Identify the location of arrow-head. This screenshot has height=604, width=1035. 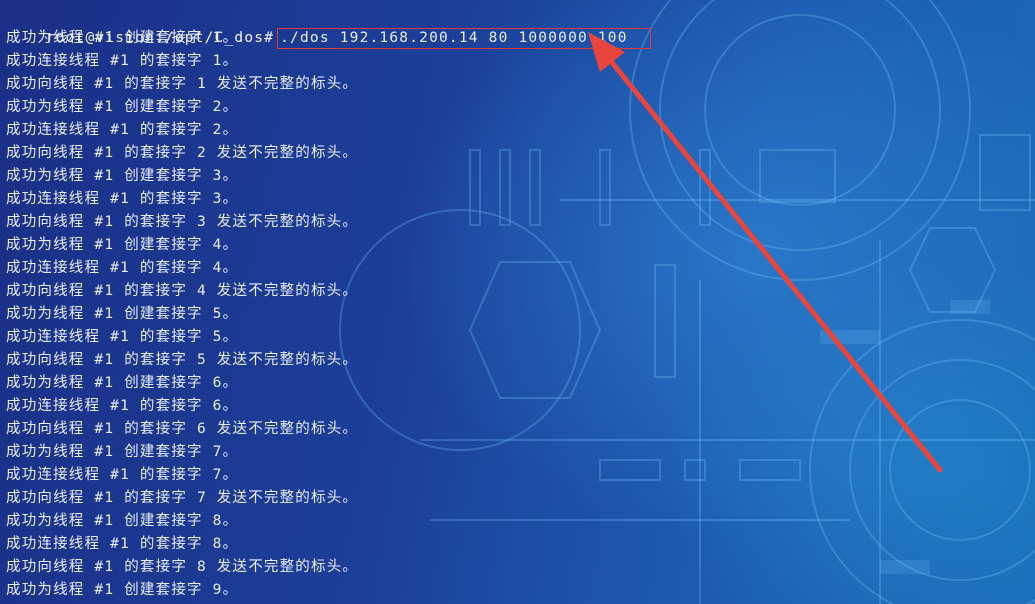
(606, 52).